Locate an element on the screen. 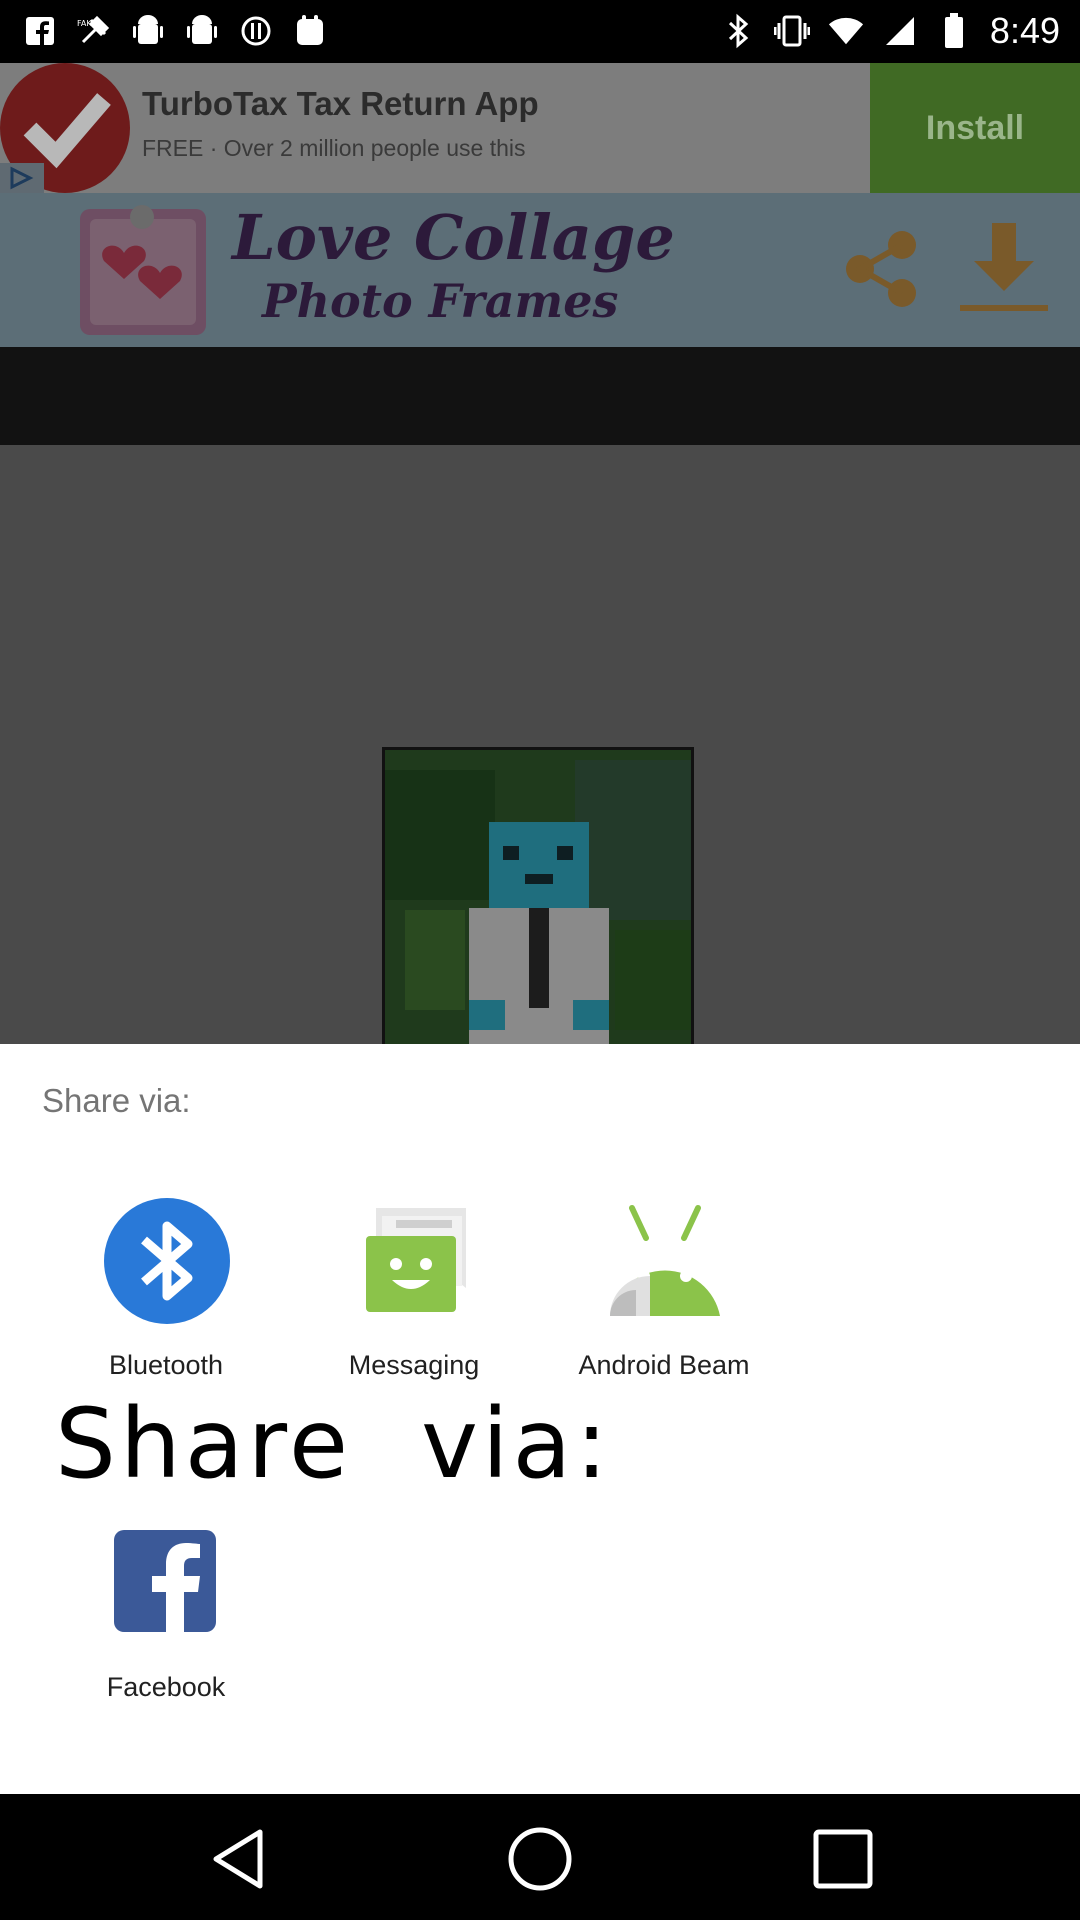 The image size is (1080, 1920). download-icon is located at coordinates (1004, 269).